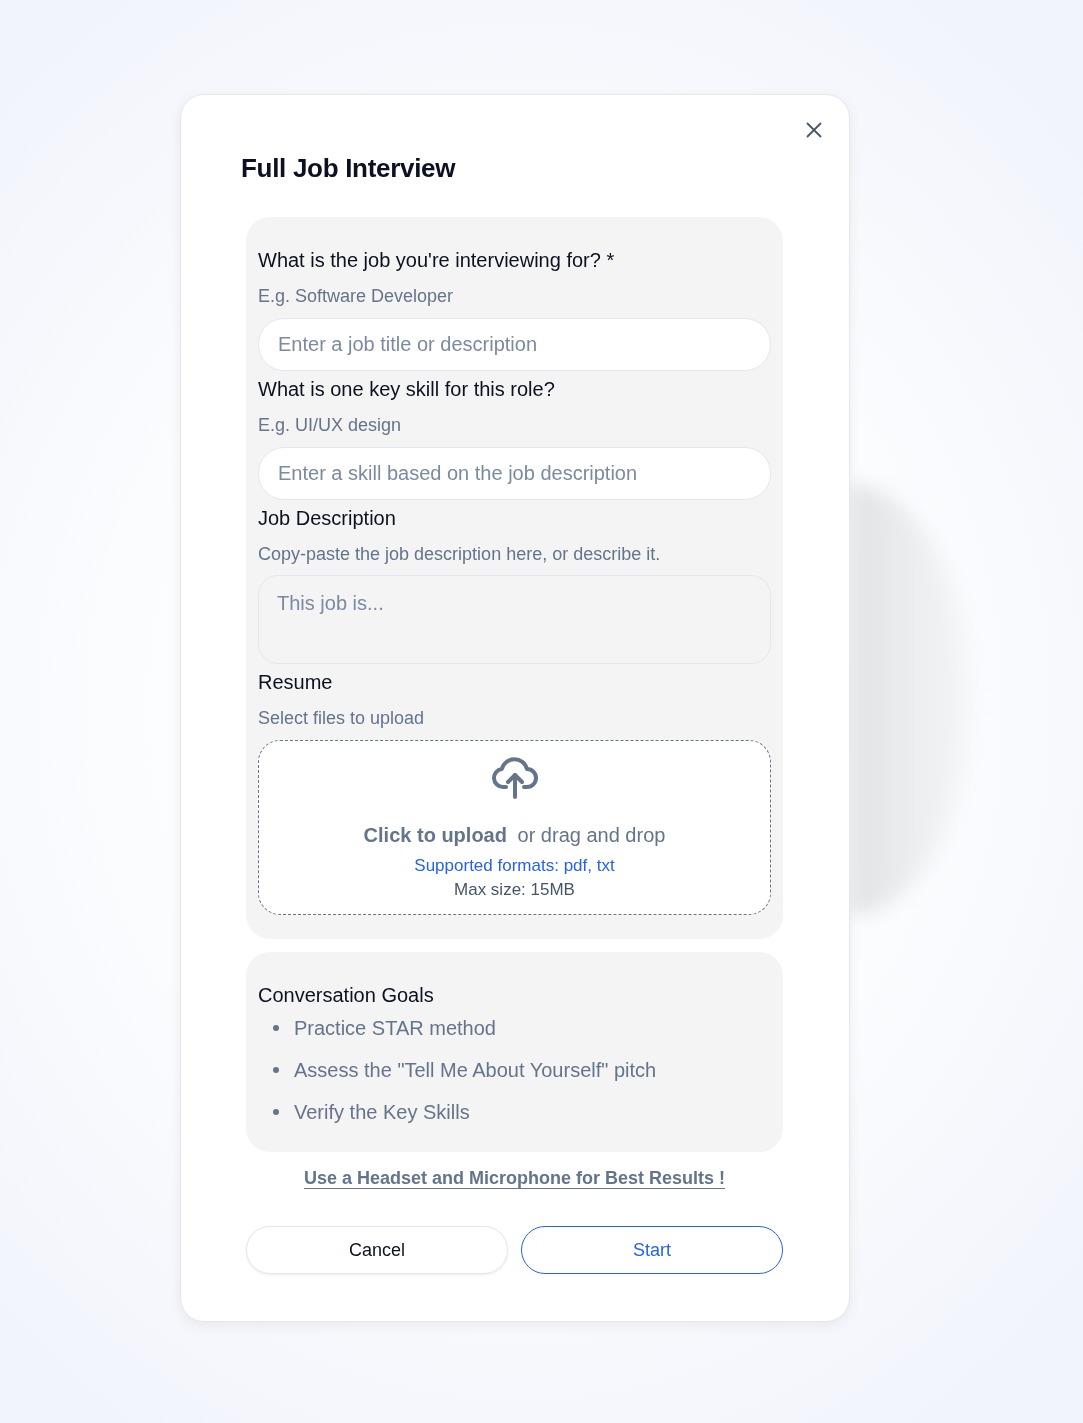 This screenshot has height=1423, width=1083. Describe the element at coordinates (356, 296) in the screenshot. I see `field-hint: E.g. Software Developer` at that location.